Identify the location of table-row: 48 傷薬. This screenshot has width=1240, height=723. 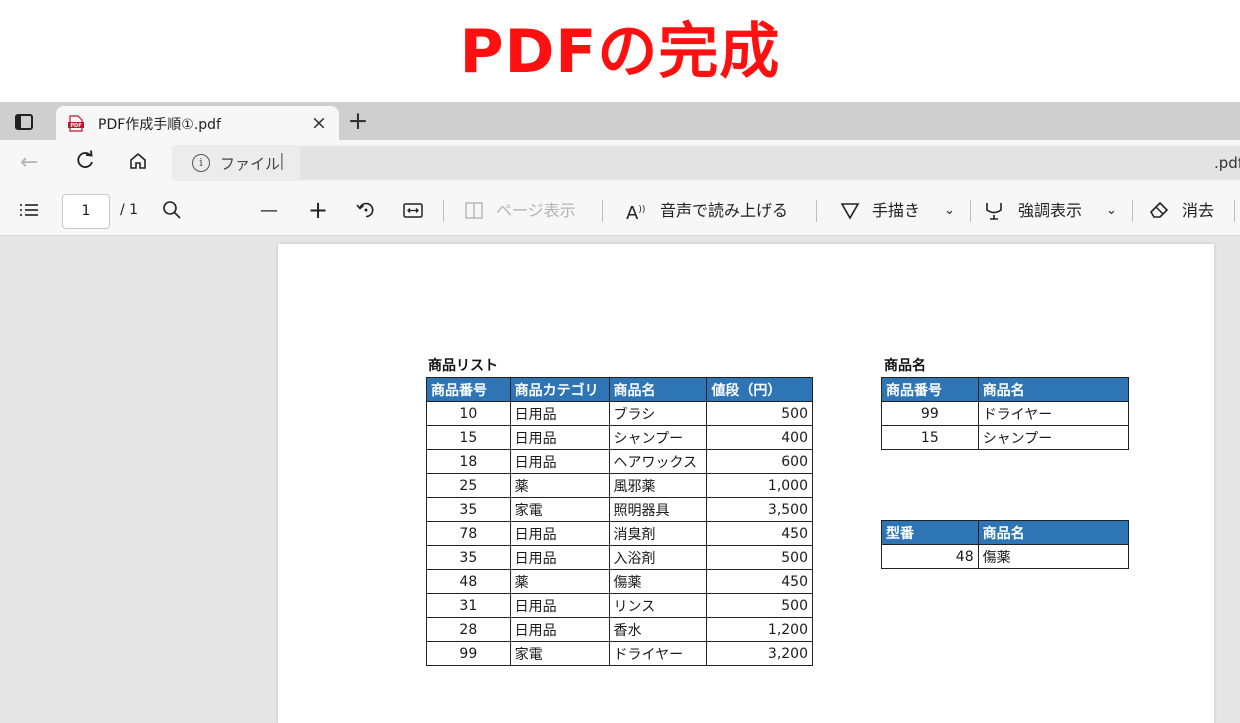
(1005, 556).